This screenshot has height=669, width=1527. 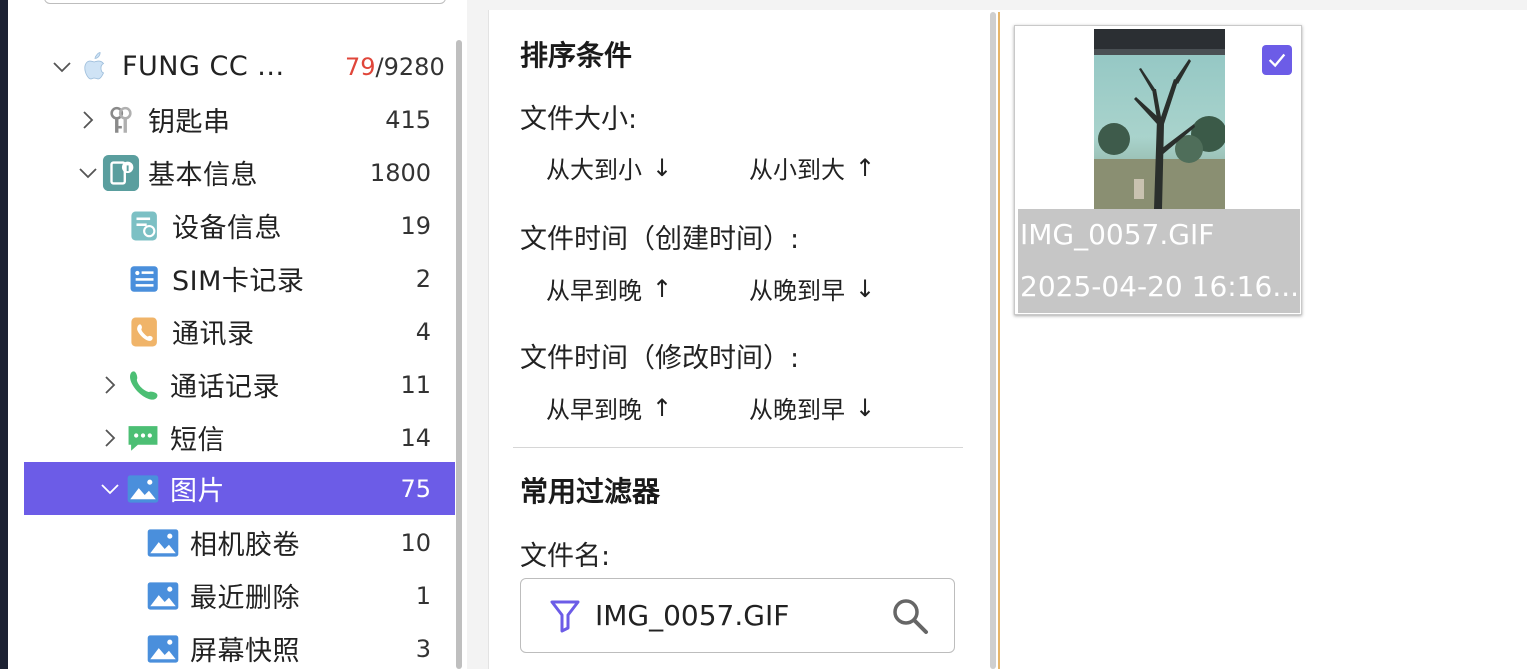 I want to click on tree-root-device: FUNG CC ... 79/9280, so click(x=251, y=66).